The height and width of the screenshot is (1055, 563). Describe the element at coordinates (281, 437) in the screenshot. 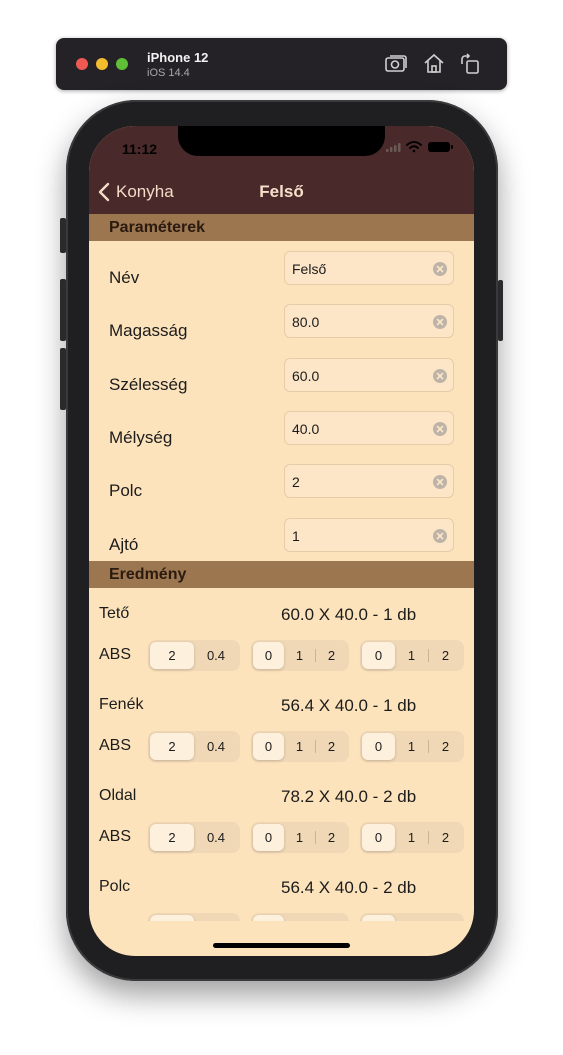

I see `param-row: Mélység 40.0` at that location.